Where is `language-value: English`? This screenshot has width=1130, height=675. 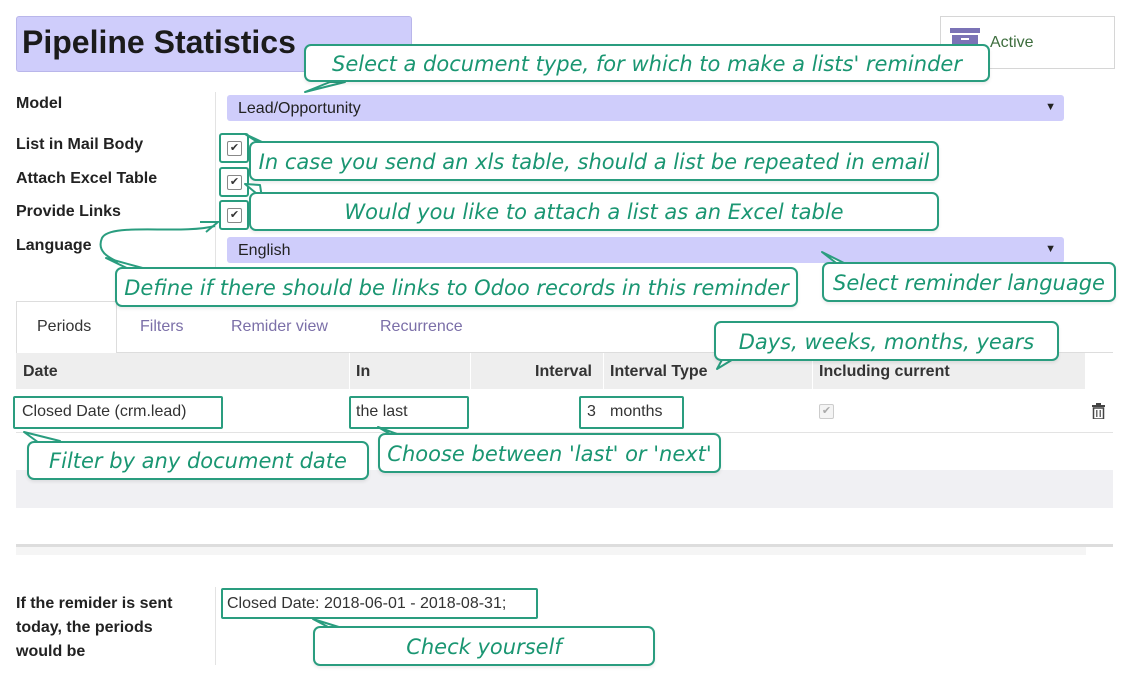 language-value: English is located at coordinates (264, 250).